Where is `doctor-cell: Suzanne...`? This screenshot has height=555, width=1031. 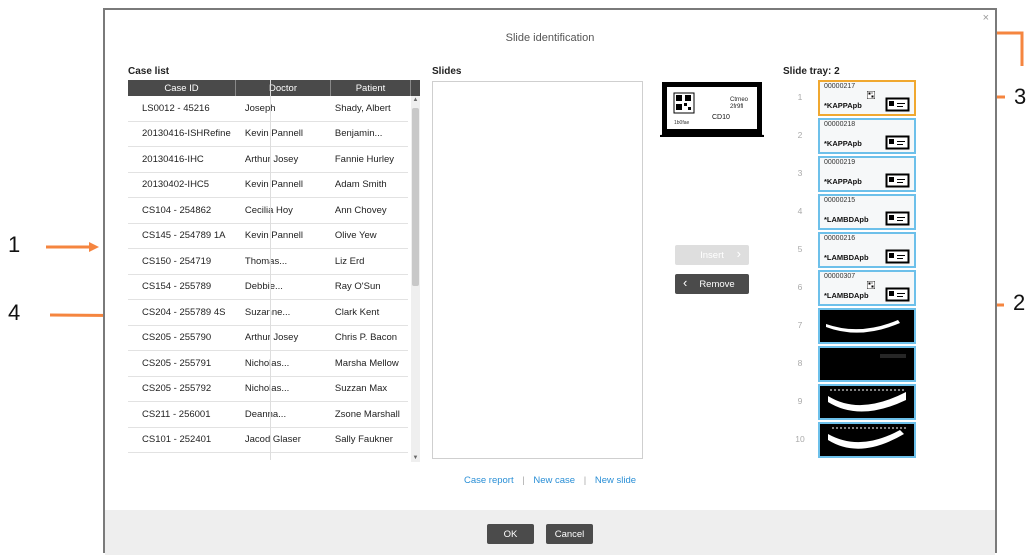 doctor-cell: Suzanne... is located at coordinates (267, 312).